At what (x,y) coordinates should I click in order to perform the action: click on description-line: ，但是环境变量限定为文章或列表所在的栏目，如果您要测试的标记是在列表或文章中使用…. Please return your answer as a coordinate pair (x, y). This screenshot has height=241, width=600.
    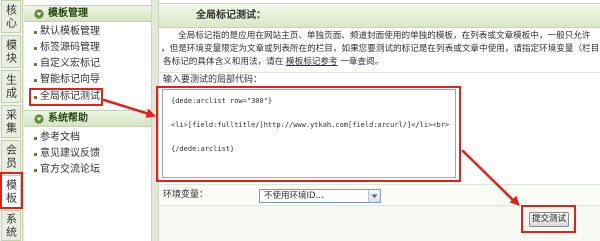
    Looking at the image, I should click on (380, 49).